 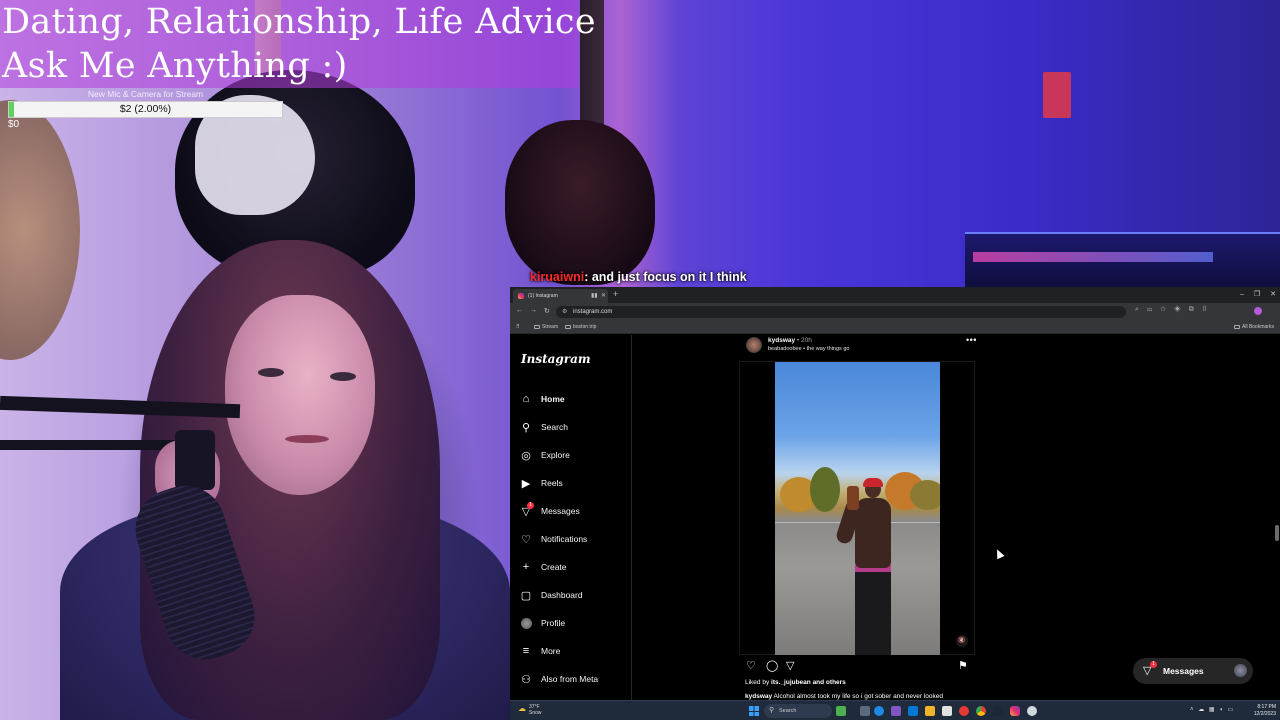 What do you see at coordinates (930, 711) in the screenshot?
I see `file-explorer-icon` at bounding box center [930, 711].